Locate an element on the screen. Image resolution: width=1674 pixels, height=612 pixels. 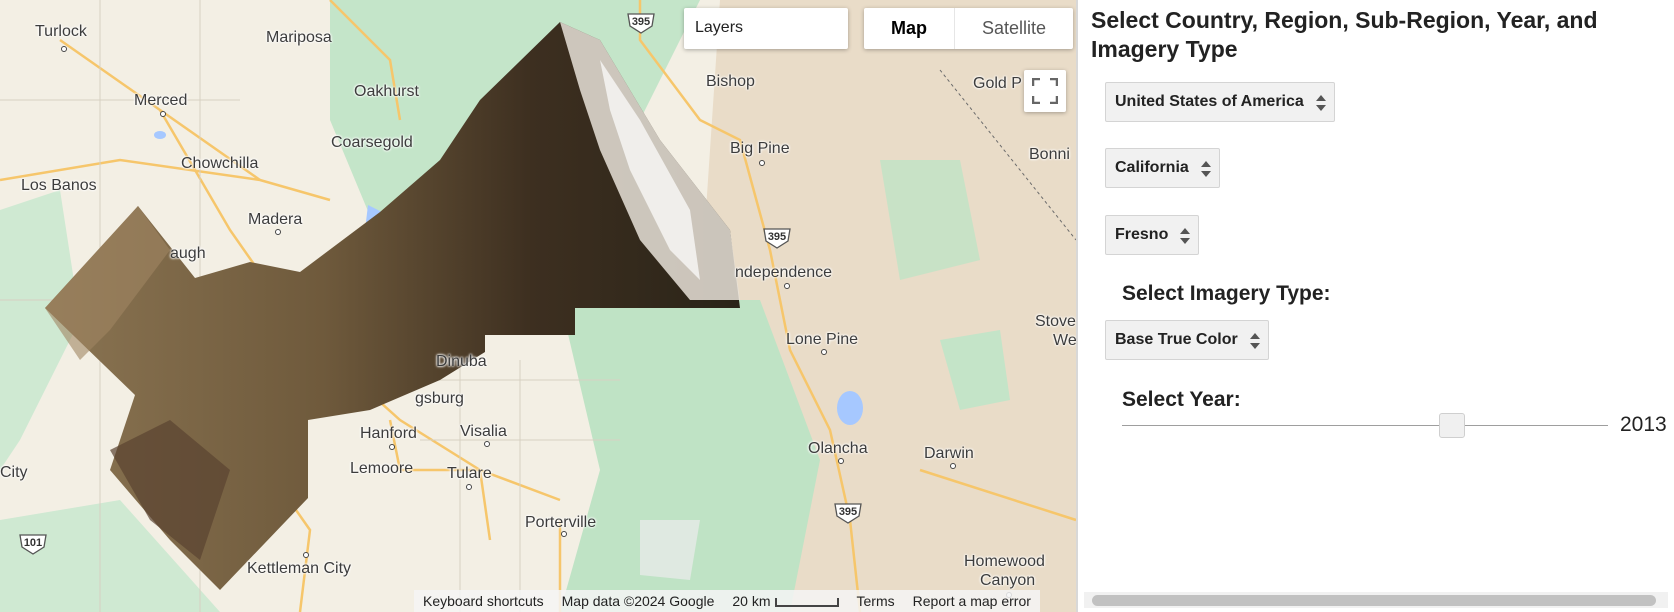
place-label: We is located at coordinates (1064, 340).